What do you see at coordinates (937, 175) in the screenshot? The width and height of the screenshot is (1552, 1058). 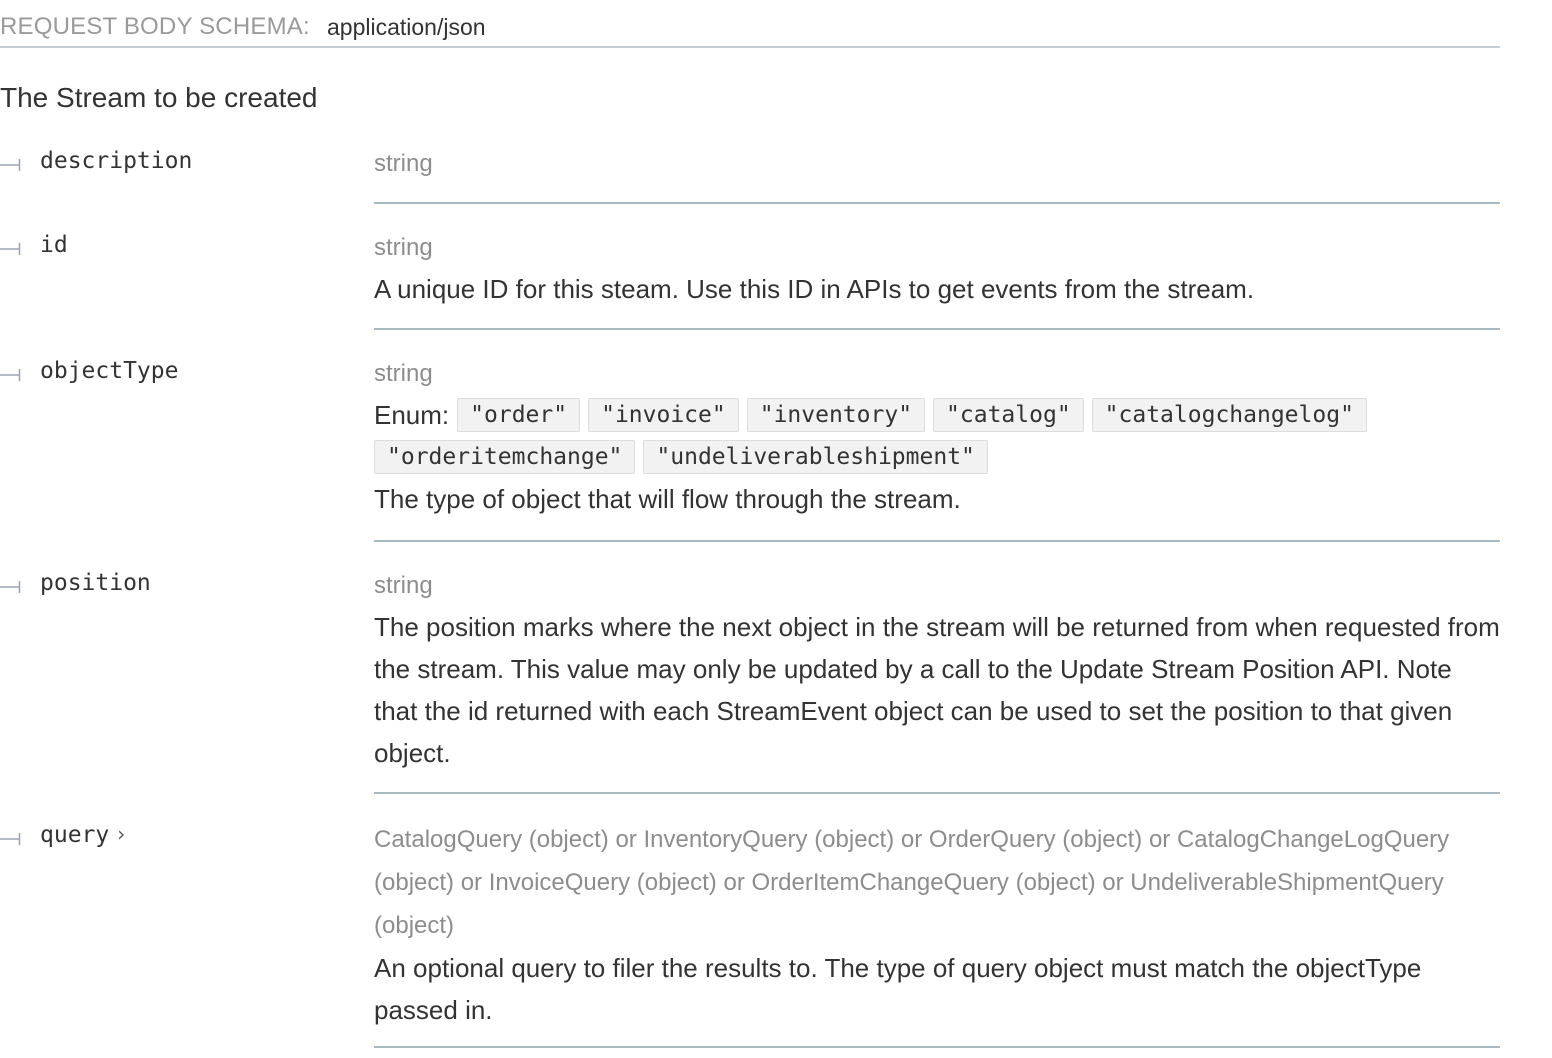 I see `property-detail: string` at bounding box center [937, 175].